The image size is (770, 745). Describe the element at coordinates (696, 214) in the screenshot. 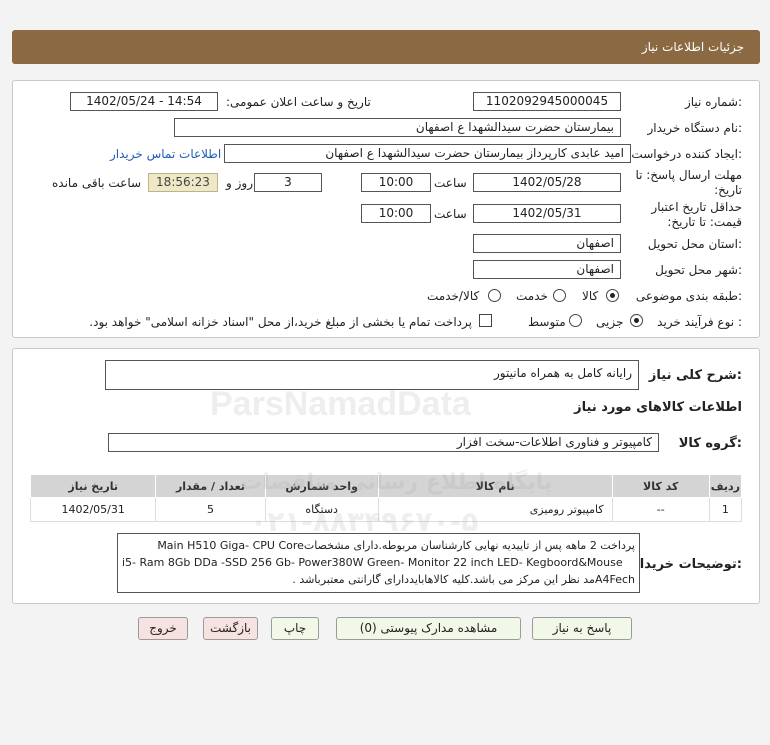

I see `price-validity-label: حداقل تاریخ اعتبار قیمت: تا تاریخ:` at that location.